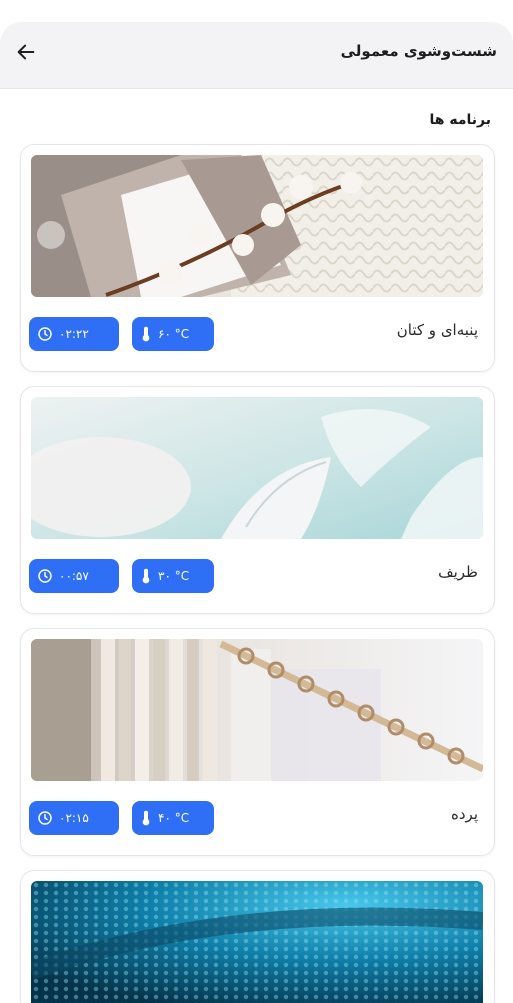 This screenshot has width=513, height=1003. I want to click on duration-value: ۰۲:۲۲, so click(74, 334).